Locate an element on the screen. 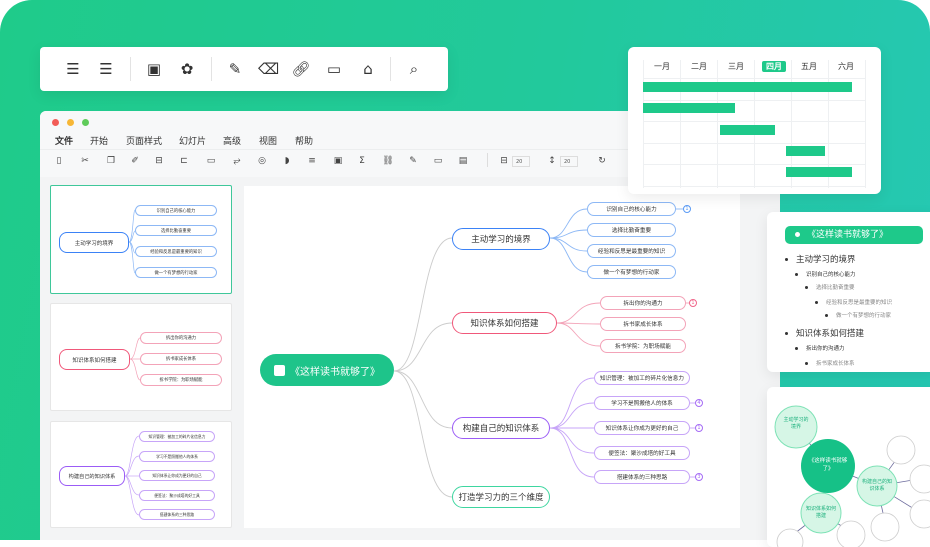 This screenshot has height=547, width=930. subtopic: 学习不是照搬他人的体系 is located at coordinates (642, 403).